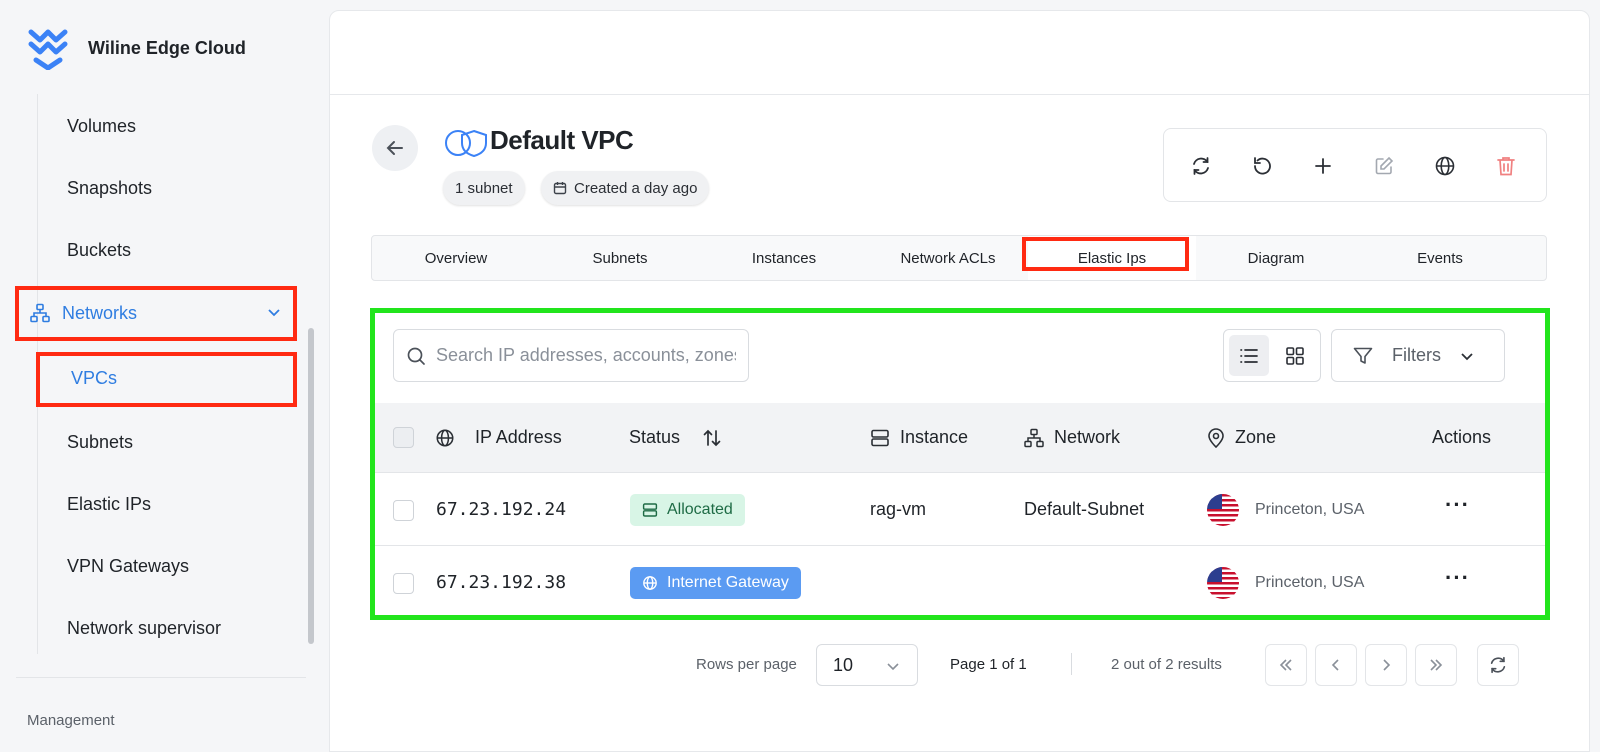 This screenshot has width=1600, height=752. I want to click on sidebar-item-volumes: Volumes, so click(101, 126).